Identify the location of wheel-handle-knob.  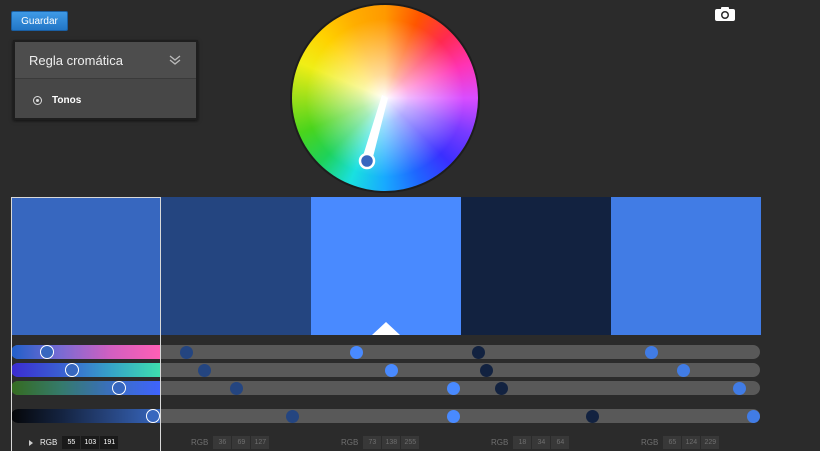
(367, 161).